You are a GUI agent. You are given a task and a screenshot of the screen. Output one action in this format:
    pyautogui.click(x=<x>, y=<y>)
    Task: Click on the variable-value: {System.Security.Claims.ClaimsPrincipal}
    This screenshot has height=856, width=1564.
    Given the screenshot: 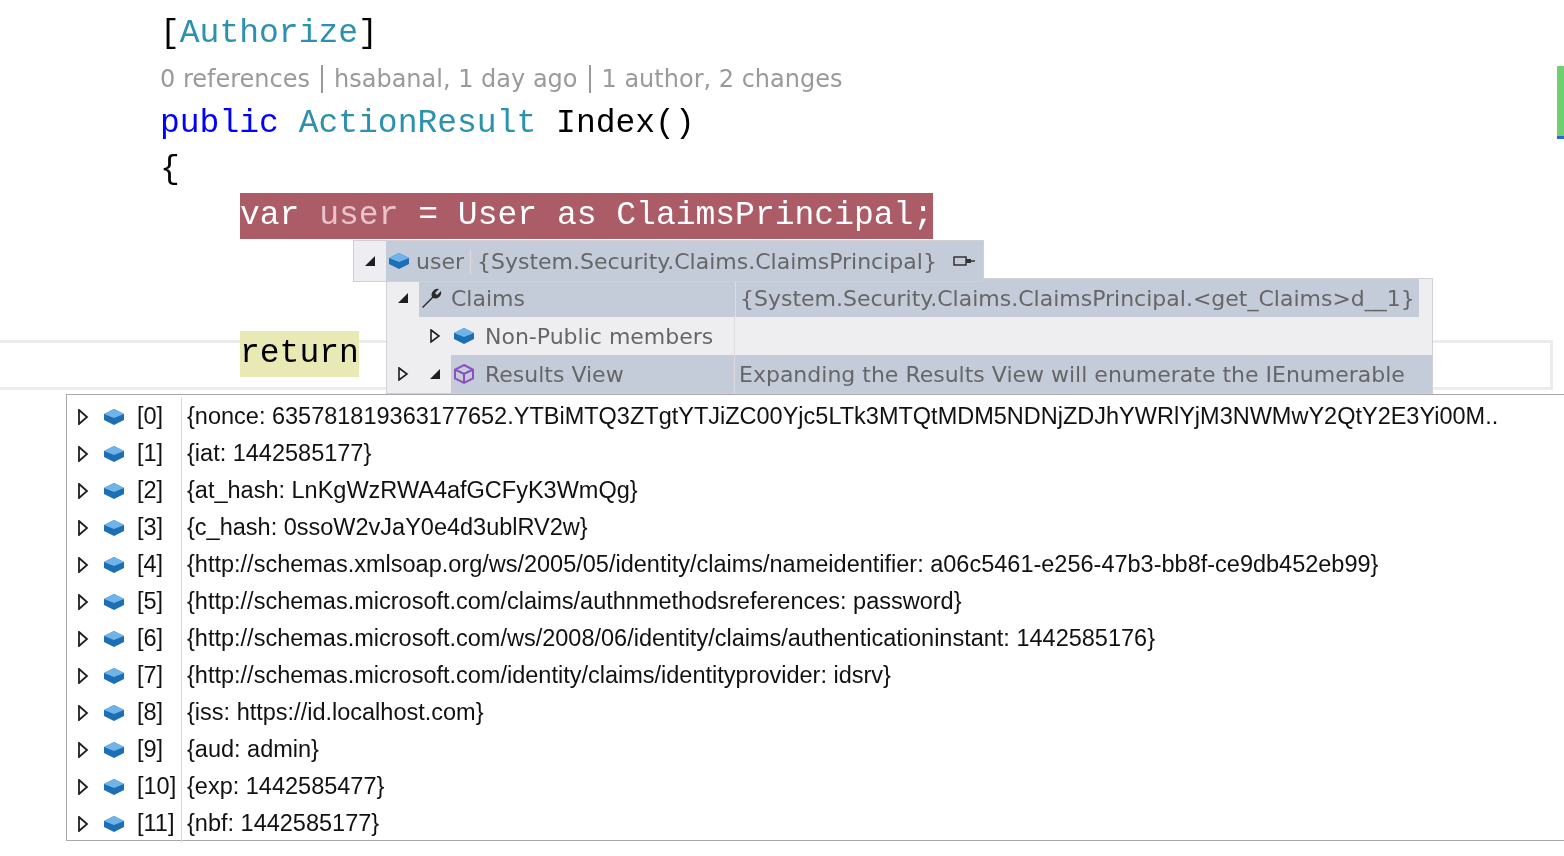 What is the action you would take?
    pyautogui.click(x=703, y=261)
    